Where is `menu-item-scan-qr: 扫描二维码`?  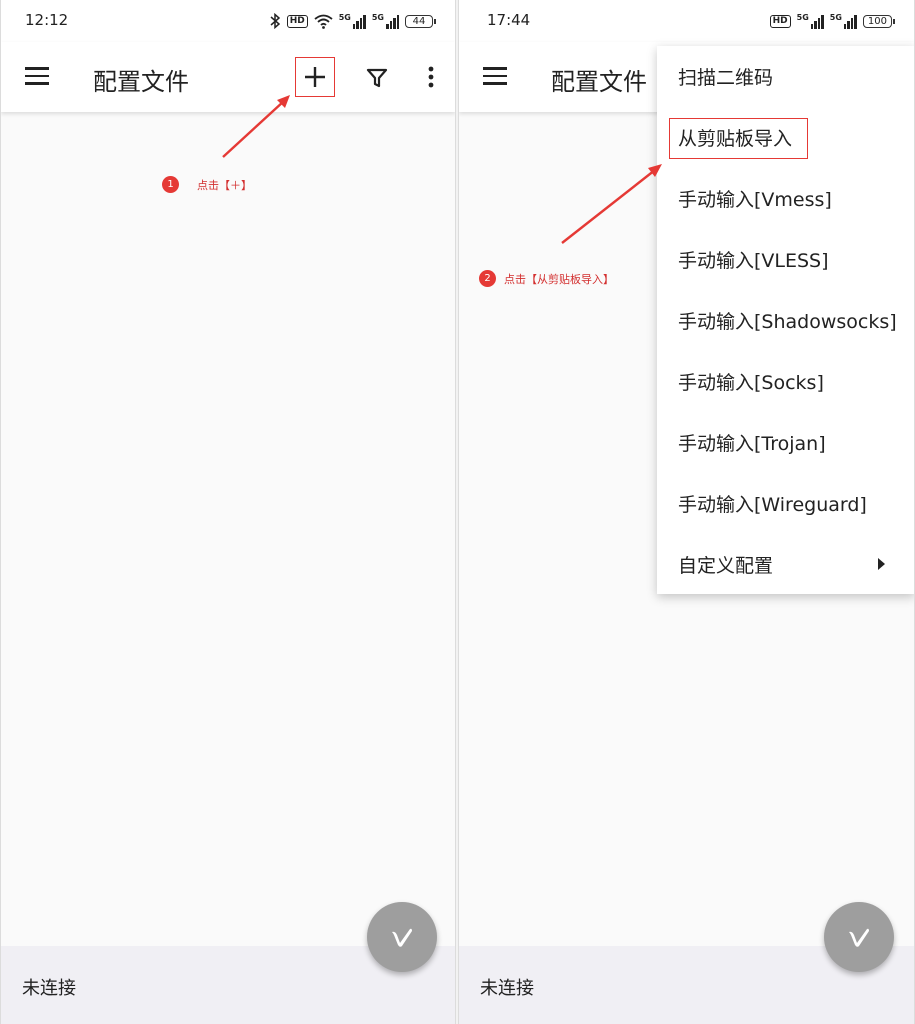
menu-item-scan-qr: 扫描二维码 is located at coordinates (785, 76).